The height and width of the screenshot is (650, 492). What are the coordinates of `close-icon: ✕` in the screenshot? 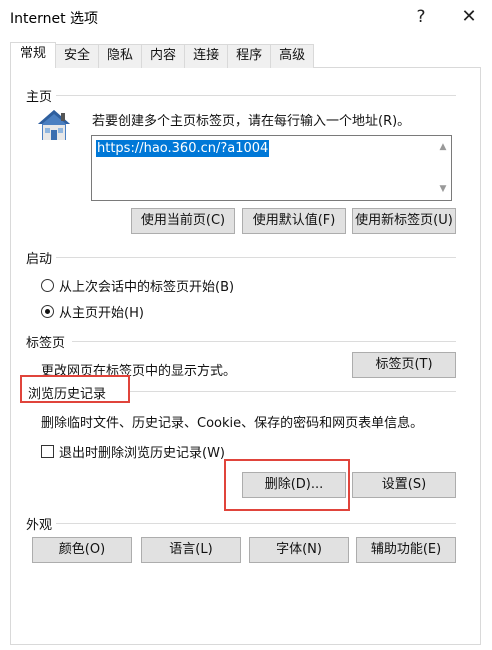 It's located at (469, 17).